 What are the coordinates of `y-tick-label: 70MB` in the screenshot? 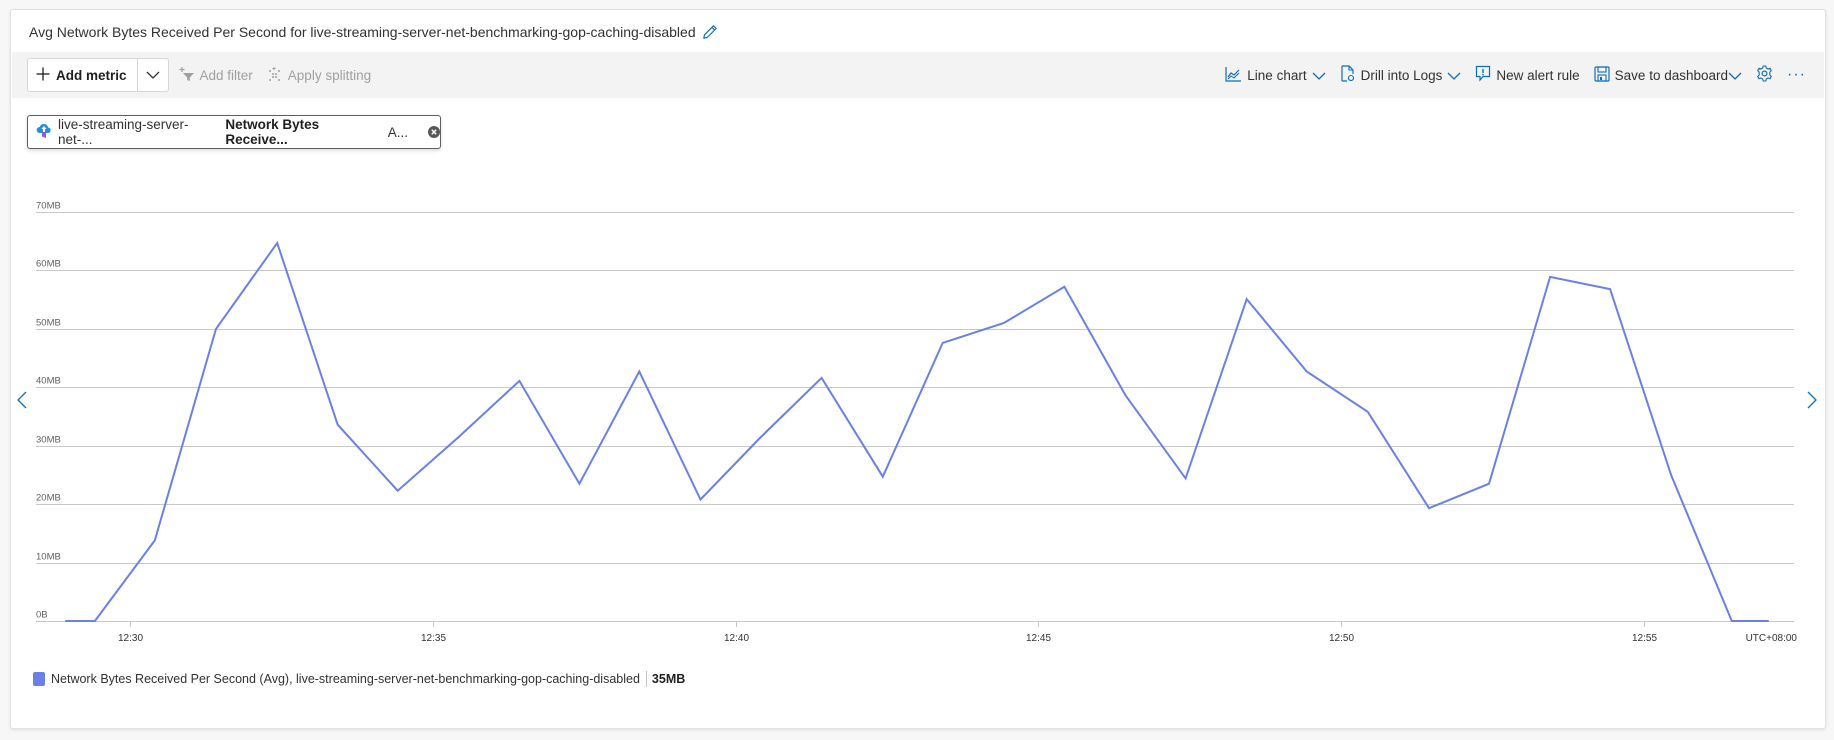 It's located at (48, 206).